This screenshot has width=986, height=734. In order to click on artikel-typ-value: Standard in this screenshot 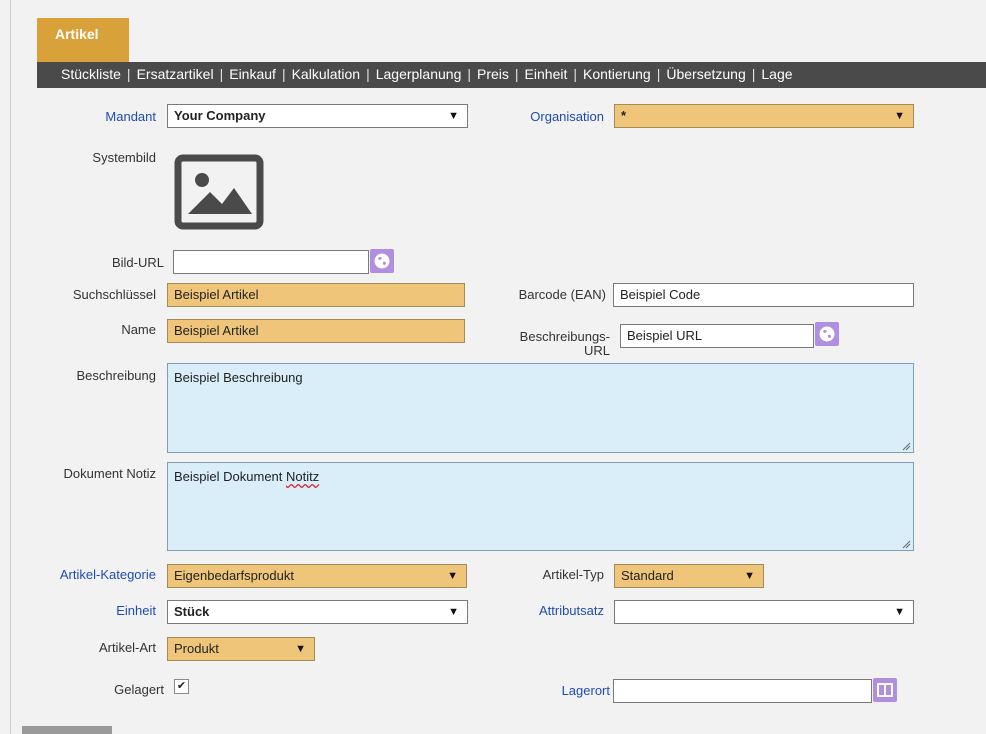, I will do `click(647, 575)`.